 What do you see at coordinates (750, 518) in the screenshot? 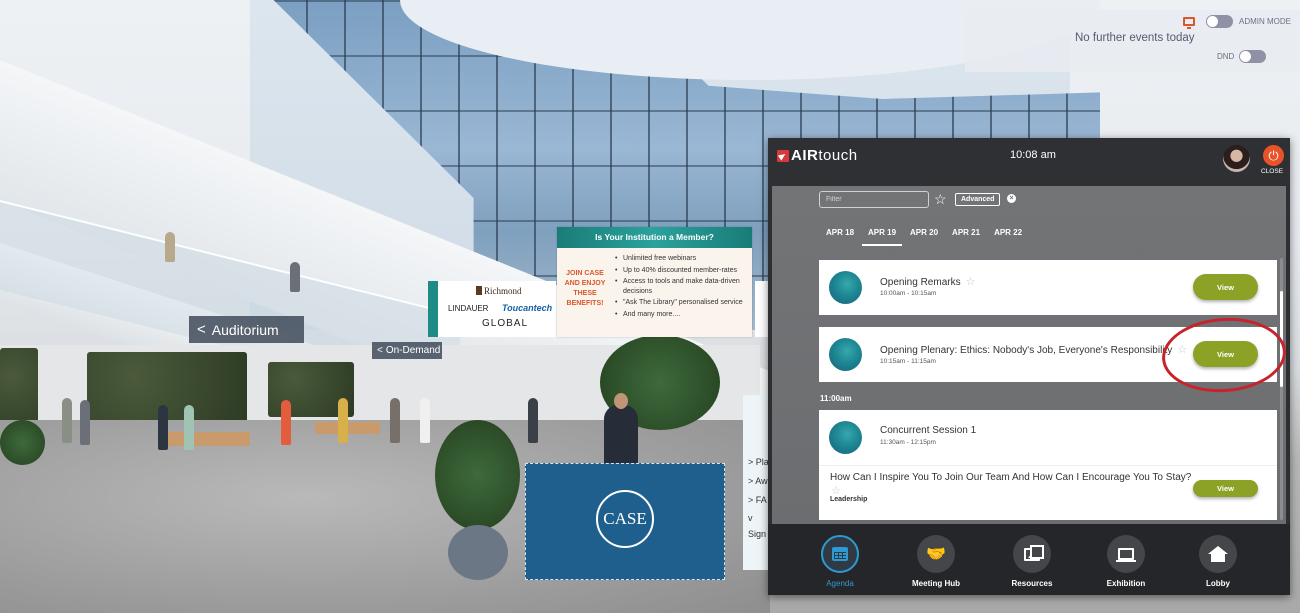
I see `side-panel-item: v` at bounding box center [750, 518].